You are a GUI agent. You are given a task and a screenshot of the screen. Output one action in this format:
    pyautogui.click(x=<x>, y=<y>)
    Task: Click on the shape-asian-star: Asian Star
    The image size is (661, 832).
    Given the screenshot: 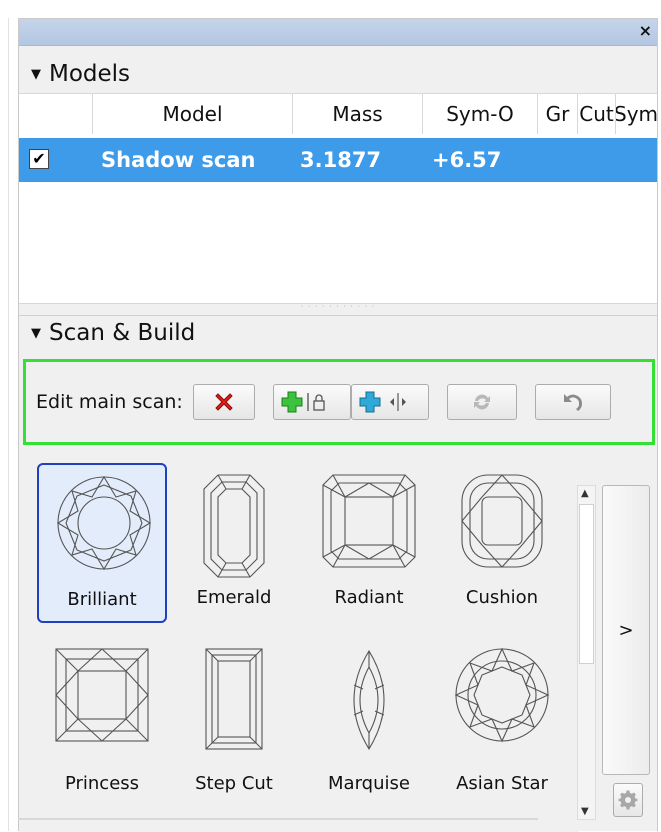 What is the action you would take?
    pyautogui.click(x=502, y=722)
    